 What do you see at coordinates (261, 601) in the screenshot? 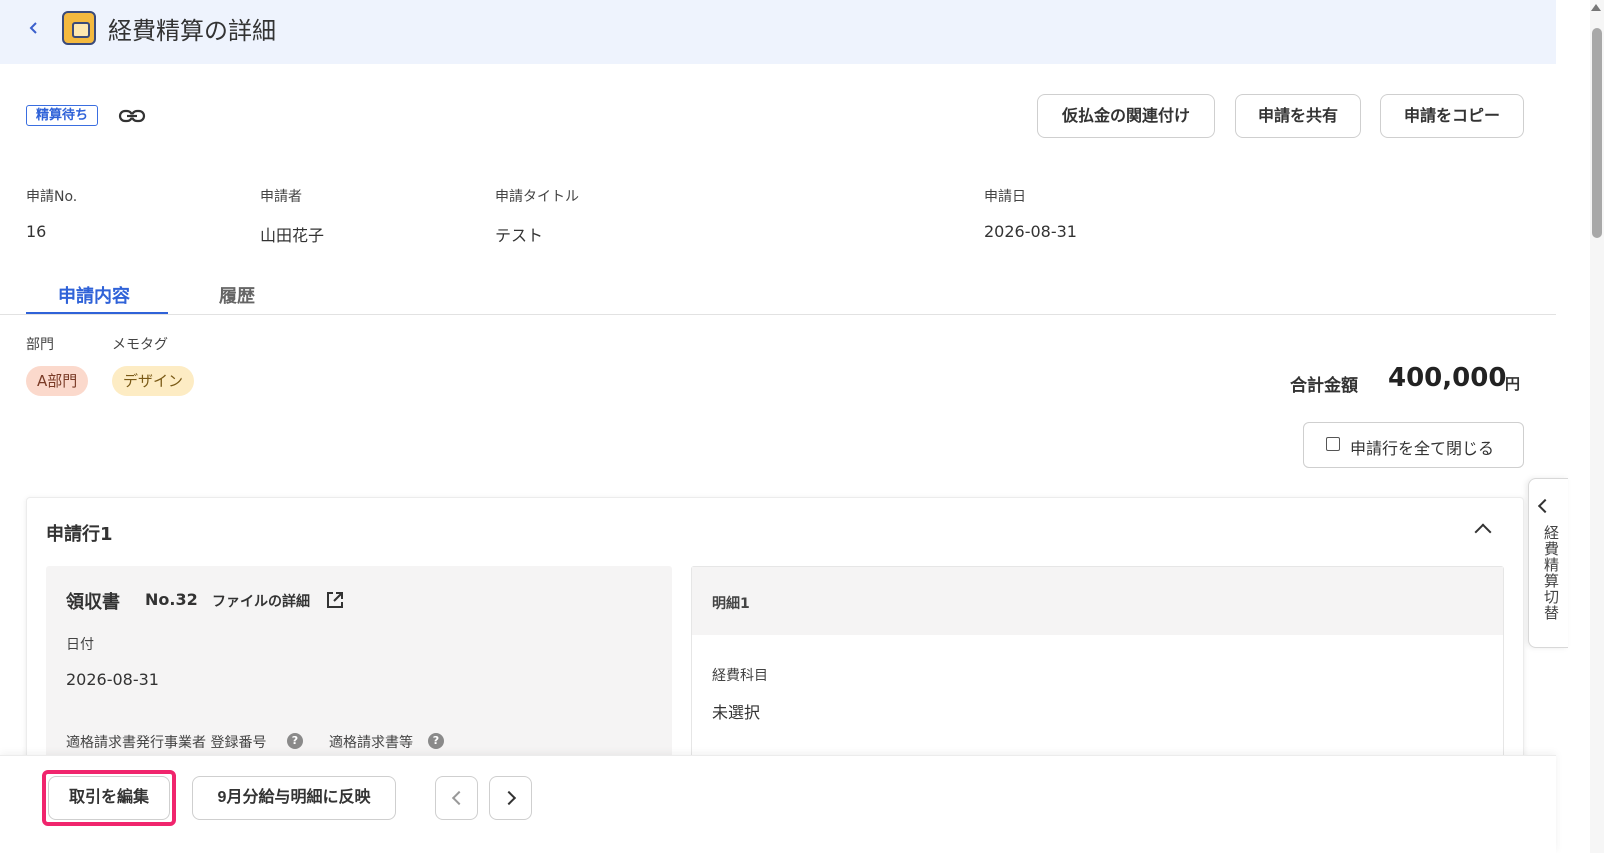
I see `file-detail-link: ファイルの詳細` at bounding box center [261, 601].